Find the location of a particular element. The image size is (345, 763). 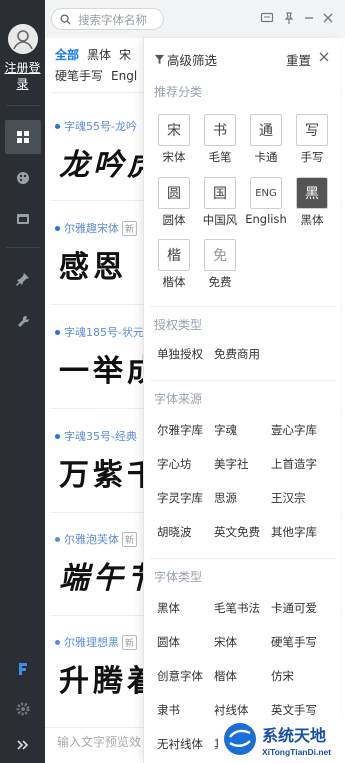

chevron-double-right-icon is located at coordinates (23, 745).